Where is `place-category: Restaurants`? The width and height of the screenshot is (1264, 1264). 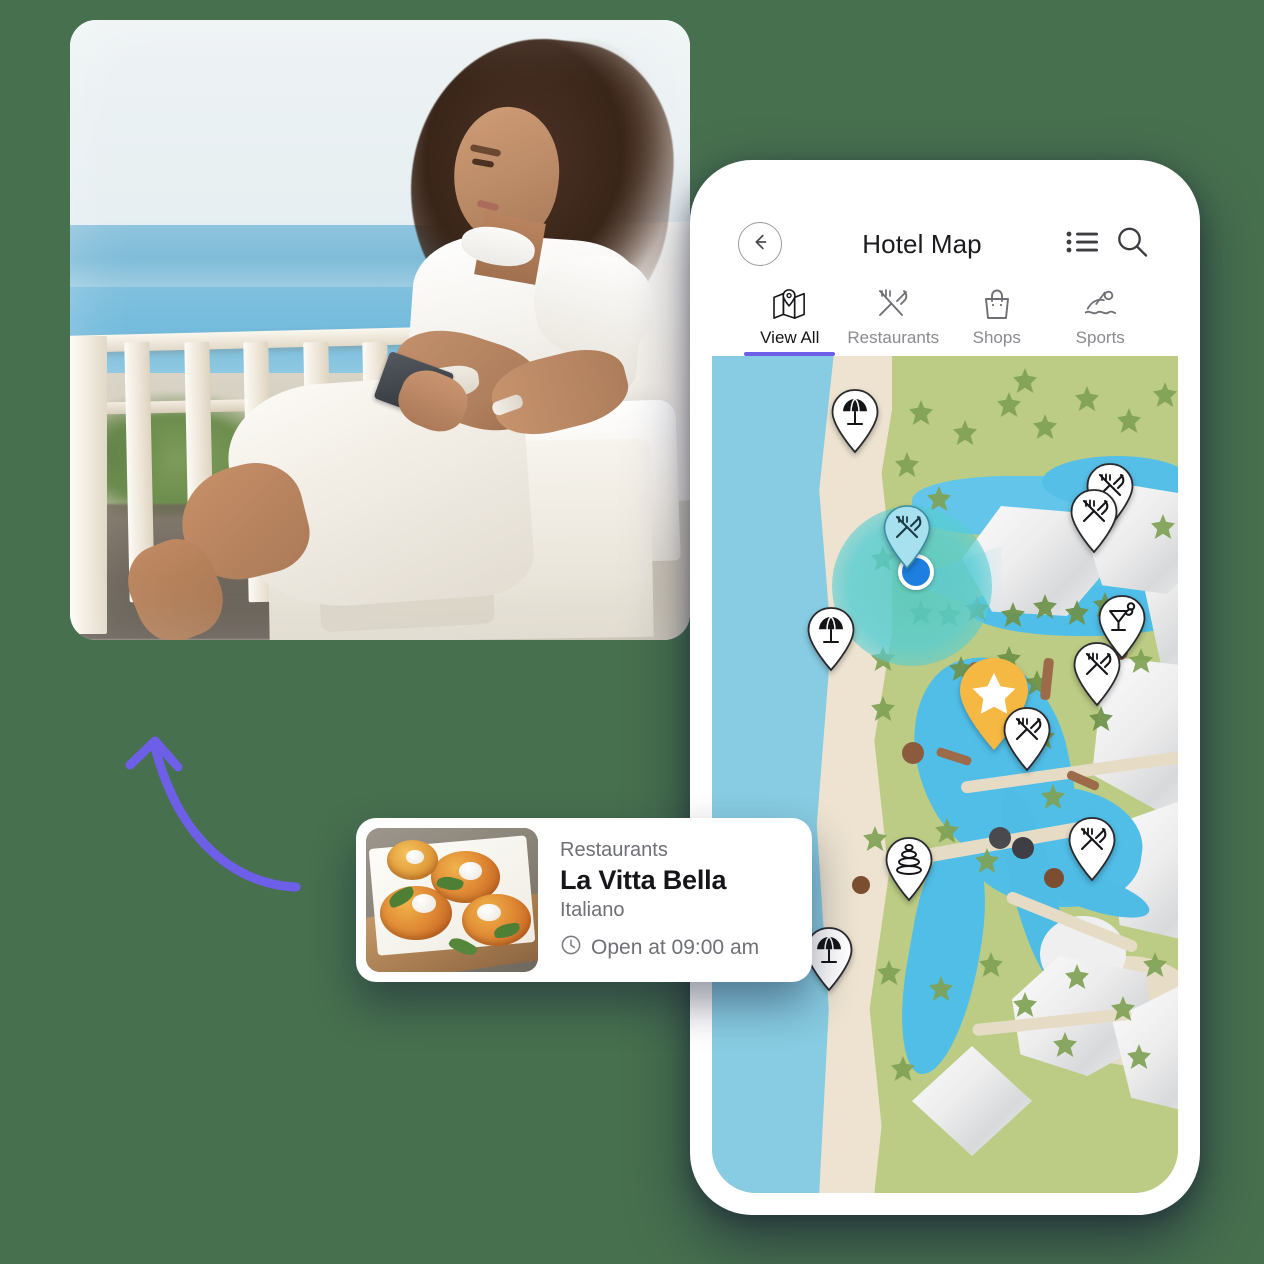
place-category: Restaurants is located at coordinates (614, 850).